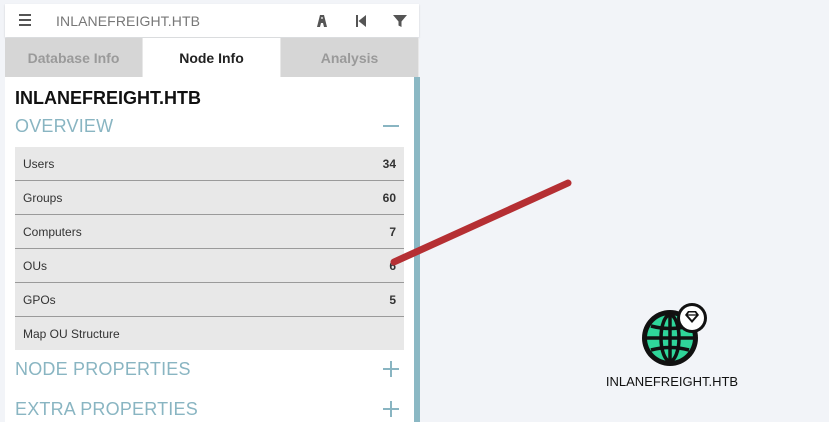  Describe the element at coordinates (672, 381) in the screenshot. I see `domain-node-label: INLANEFREIGHT.HTB` at that location.